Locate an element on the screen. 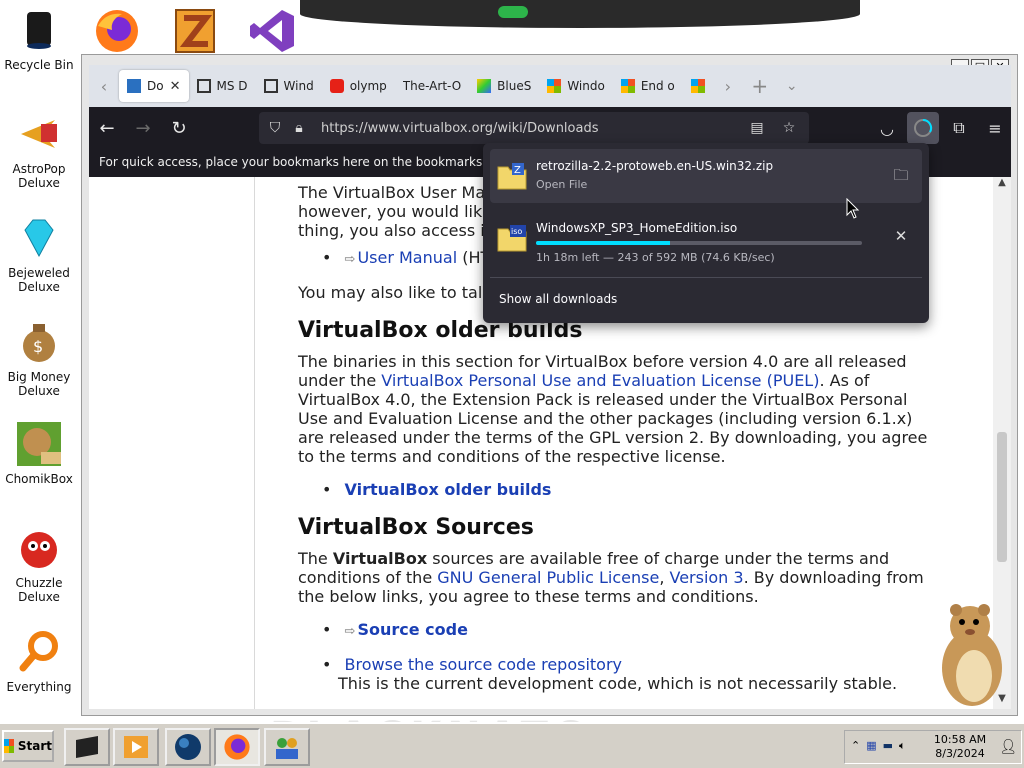  desktop-icon-label: ChomikBox is located at coordinates (39, 479).